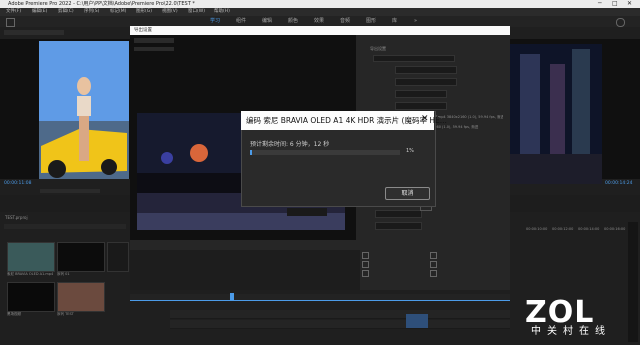 The image size is (640, 345). Describe the element at coordinates (426, 82) in the screenshot. I see `preset-select` at that location.